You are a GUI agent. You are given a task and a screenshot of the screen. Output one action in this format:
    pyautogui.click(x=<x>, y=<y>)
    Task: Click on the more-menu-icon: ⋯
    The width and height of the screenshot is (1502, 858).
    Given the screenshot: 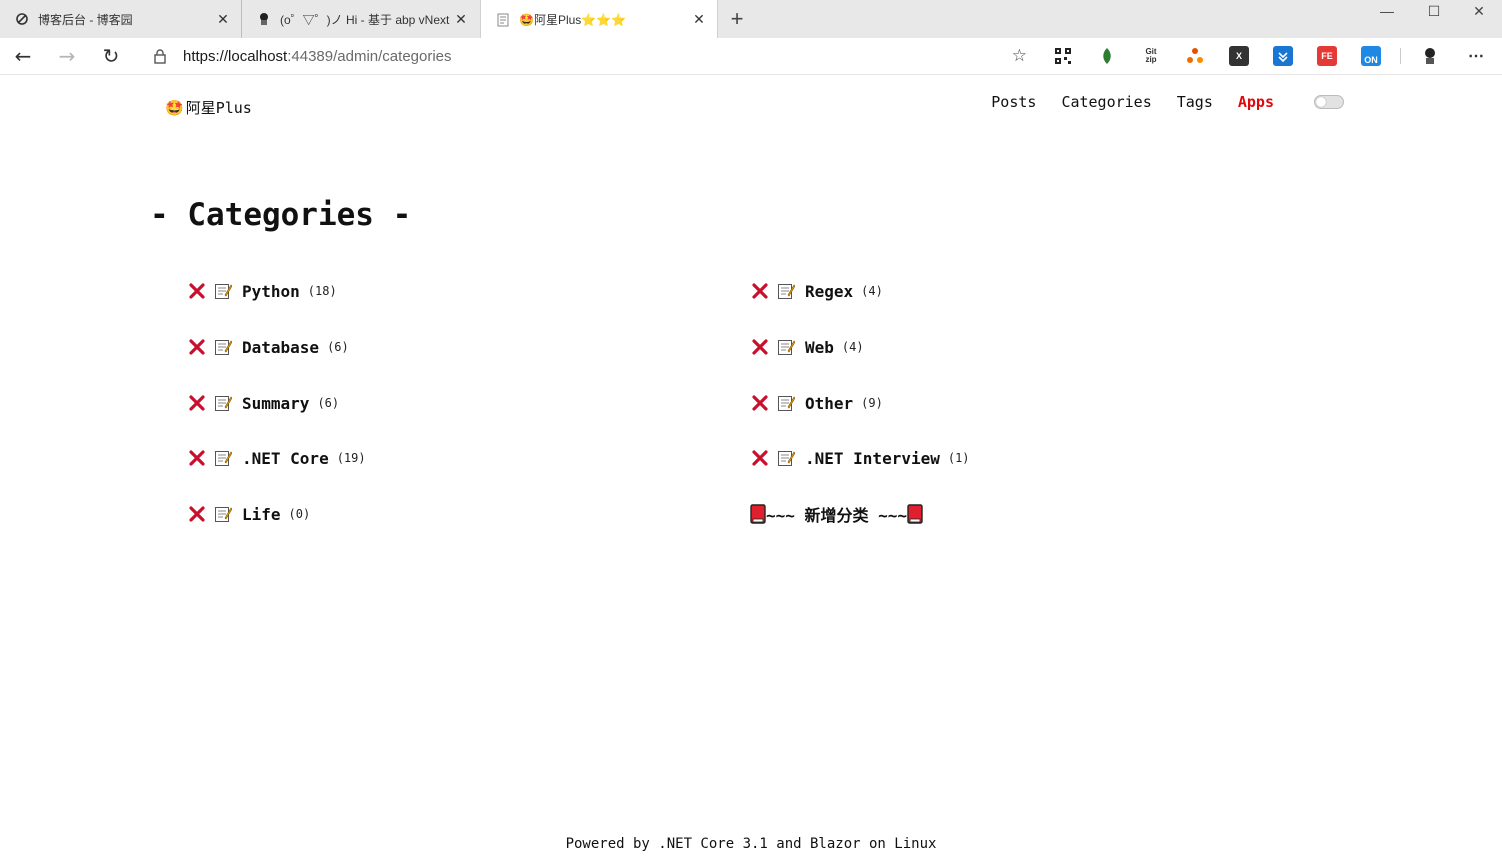 What is the action you would take?
    pyautogui.click(x=1476, y=56)
    